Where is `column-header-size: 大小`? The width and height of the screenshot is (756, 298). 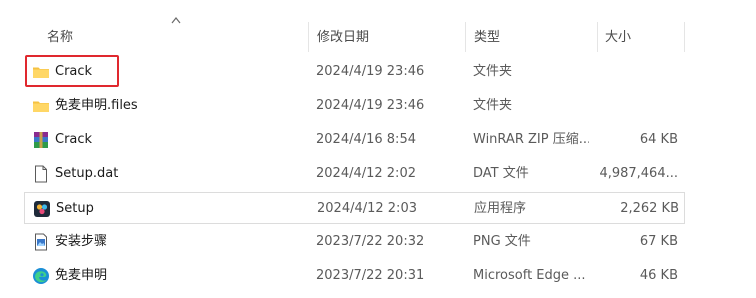 column-header-size: 大小 is located at coordinates (618, 38).